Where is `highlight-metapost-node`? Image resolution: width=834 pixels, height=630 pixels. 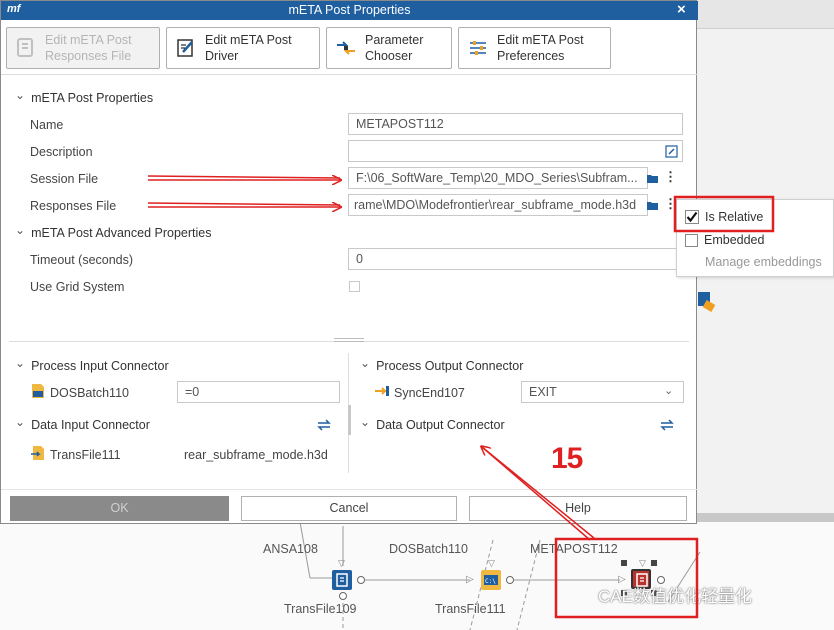
highlight-metapost-node is located at coordinates (626, 578).